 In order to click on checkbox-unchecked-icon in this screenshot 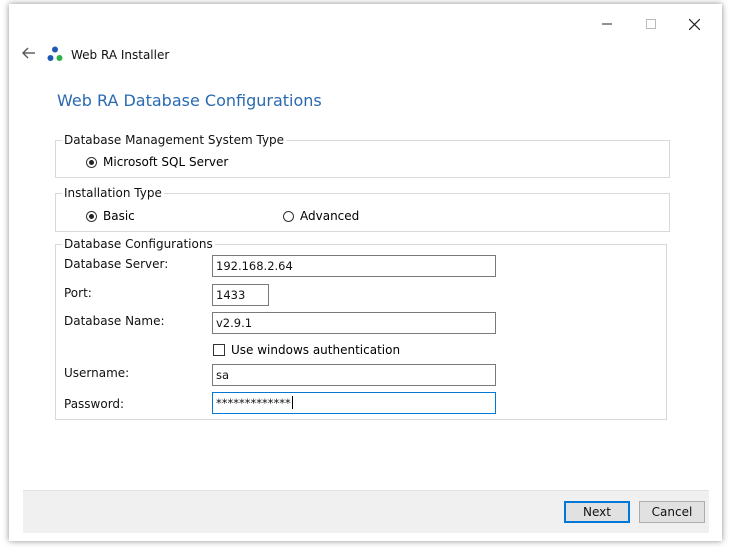, I will do `click(219, 350)`.